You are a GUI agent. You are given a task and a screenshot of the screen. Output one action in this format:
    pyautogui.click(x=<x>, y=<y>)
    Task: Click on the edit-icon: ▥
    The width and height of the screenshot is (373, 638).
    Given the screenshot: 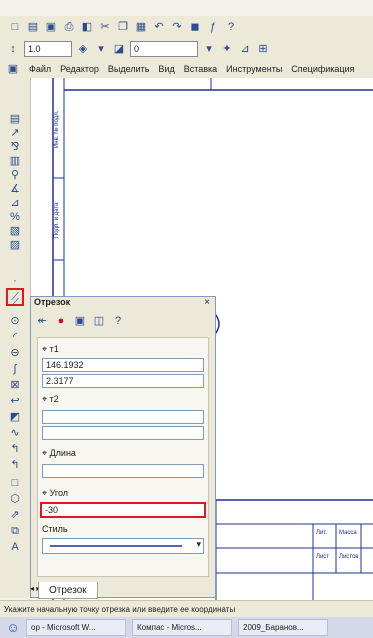 What is the action you would take?
    pyautogui.click(x=15, y=161)
    